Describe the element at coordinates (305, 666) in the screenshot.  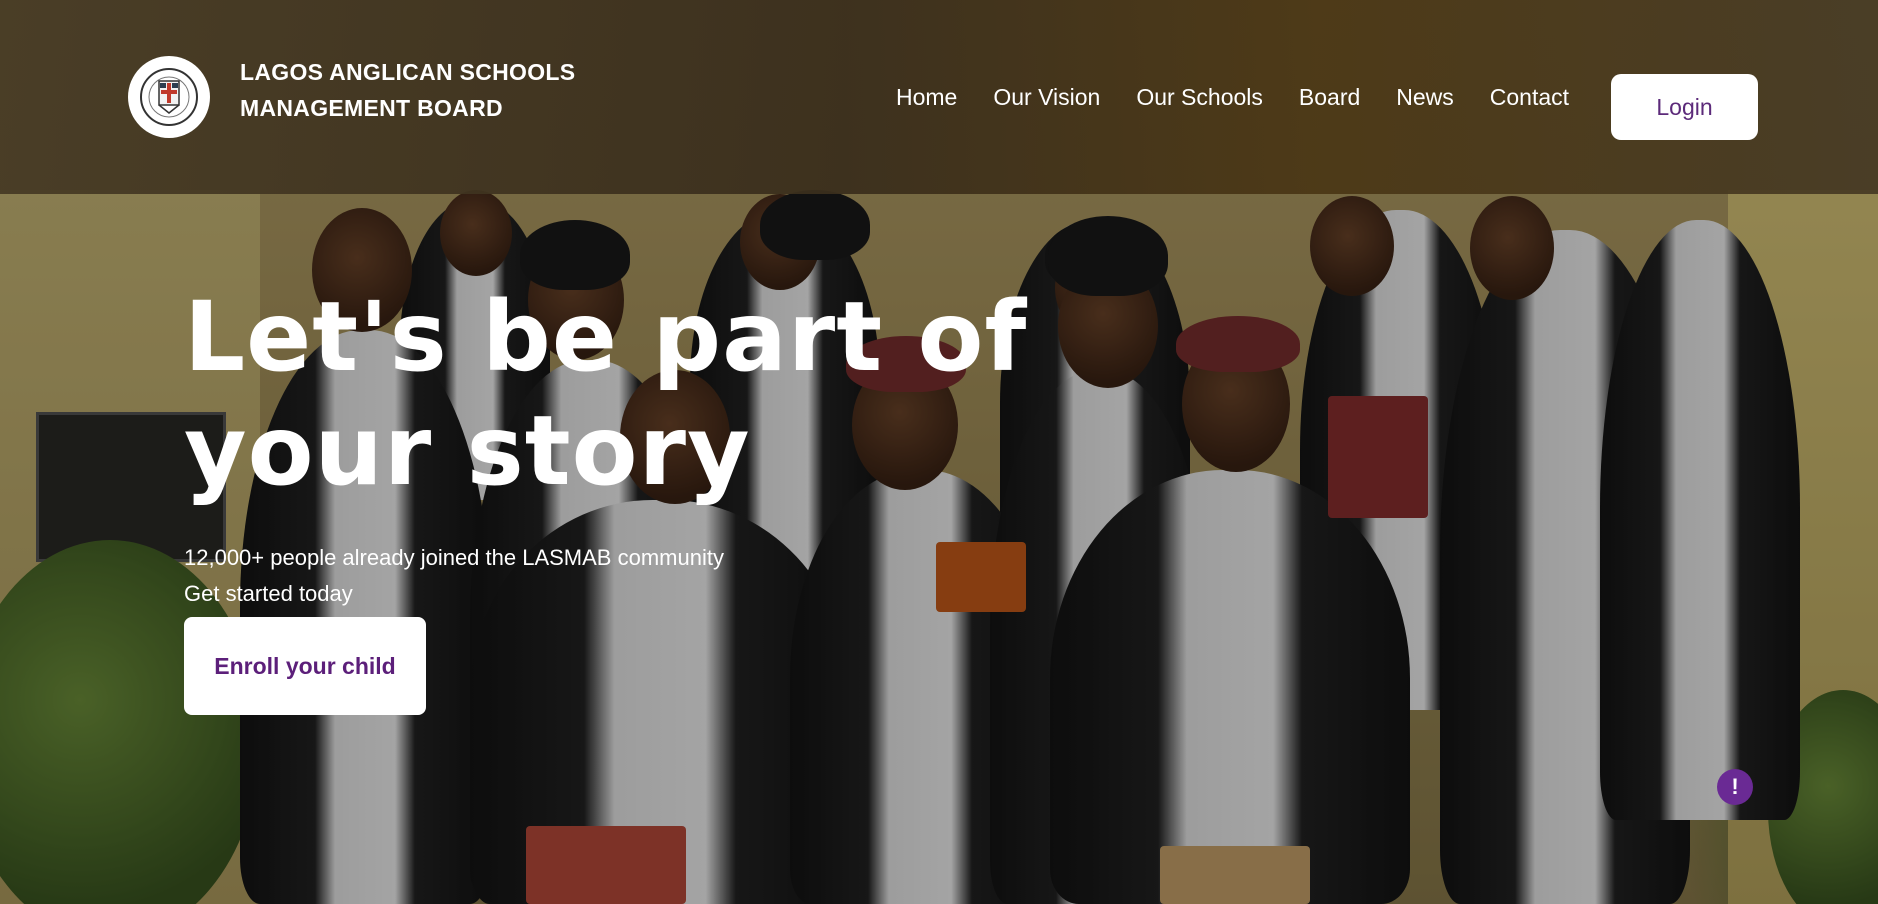
I see `enroll-child-button: Enroll your child` at that location.